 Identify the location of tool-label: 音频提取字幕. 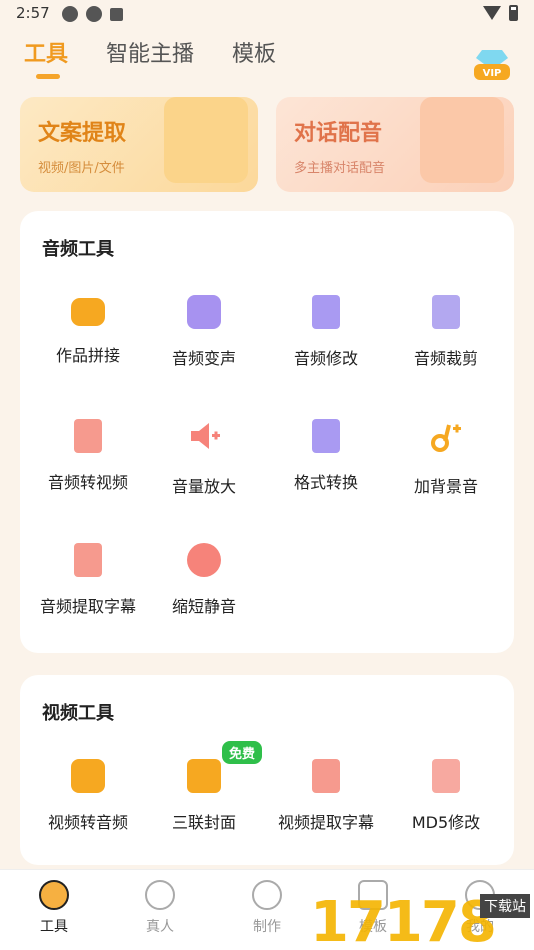
(87, 606).